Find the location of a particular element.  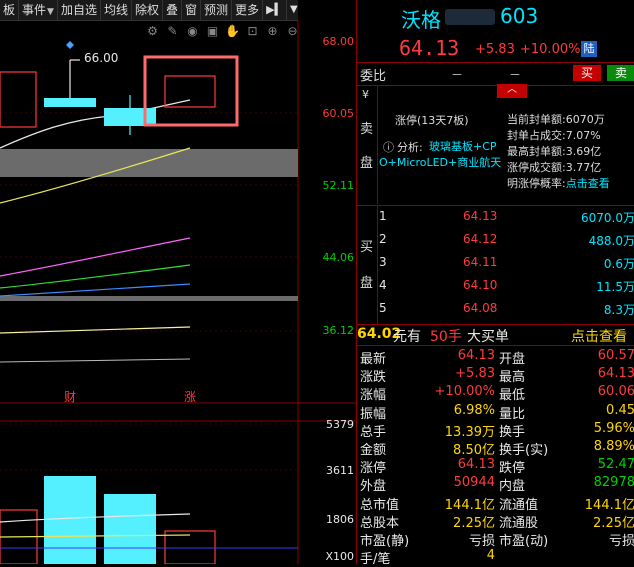

price-axis-label: 60.05 is located at coordinates (338, 113).